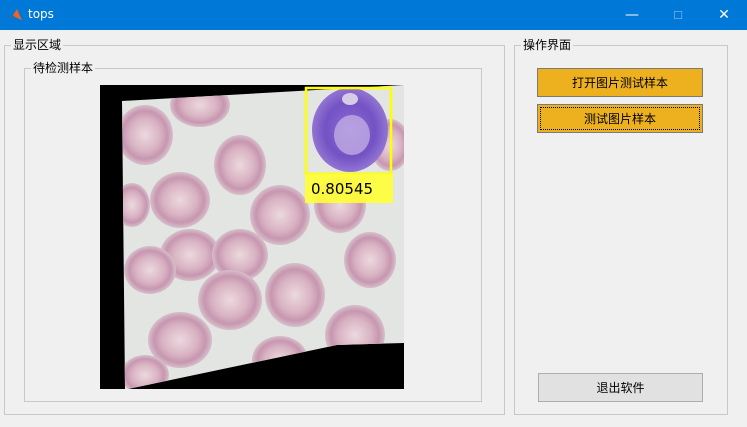 Image resolution: width=747 pixels, height=427 pixels. I want to click on maximize-button: ☐, so click(678, 15).